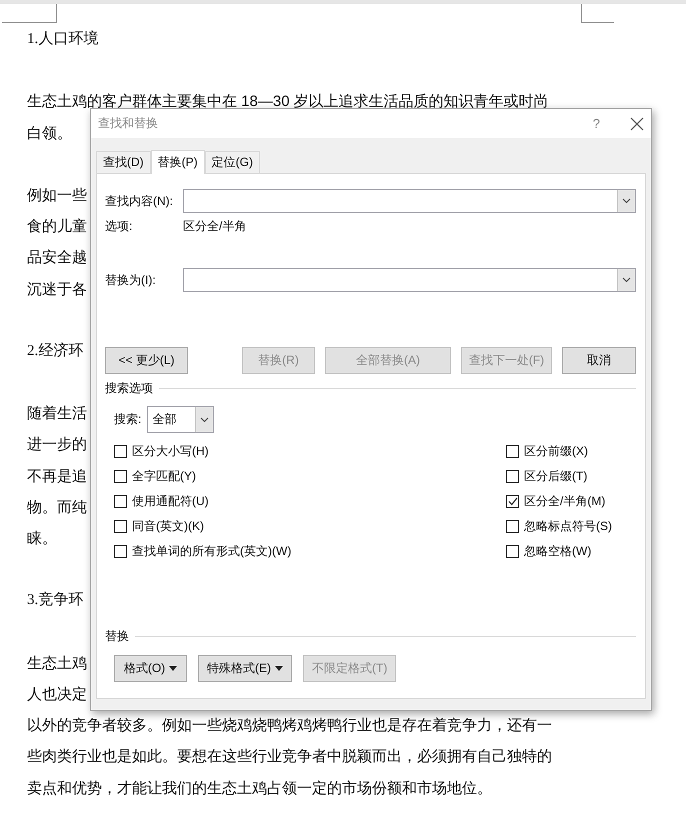  Describe the element at coordinates (57, 445) in the screenshot. I see `paragraph-line: 进一步的` at that location.